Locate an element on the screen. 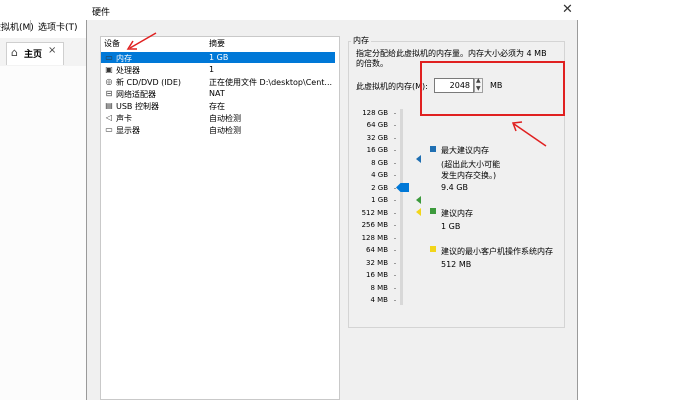  home-icon: ⌂ is located at coordinates (14, 52).